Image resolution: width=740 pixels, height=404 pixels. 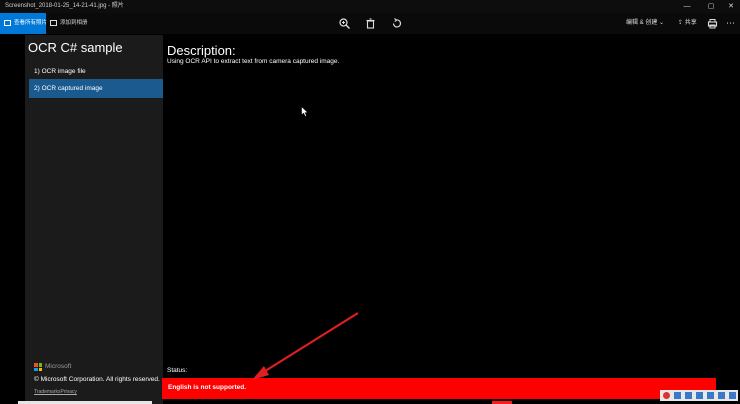 I want to click on microsoft-logo-icon, so click(x=38, y=367).